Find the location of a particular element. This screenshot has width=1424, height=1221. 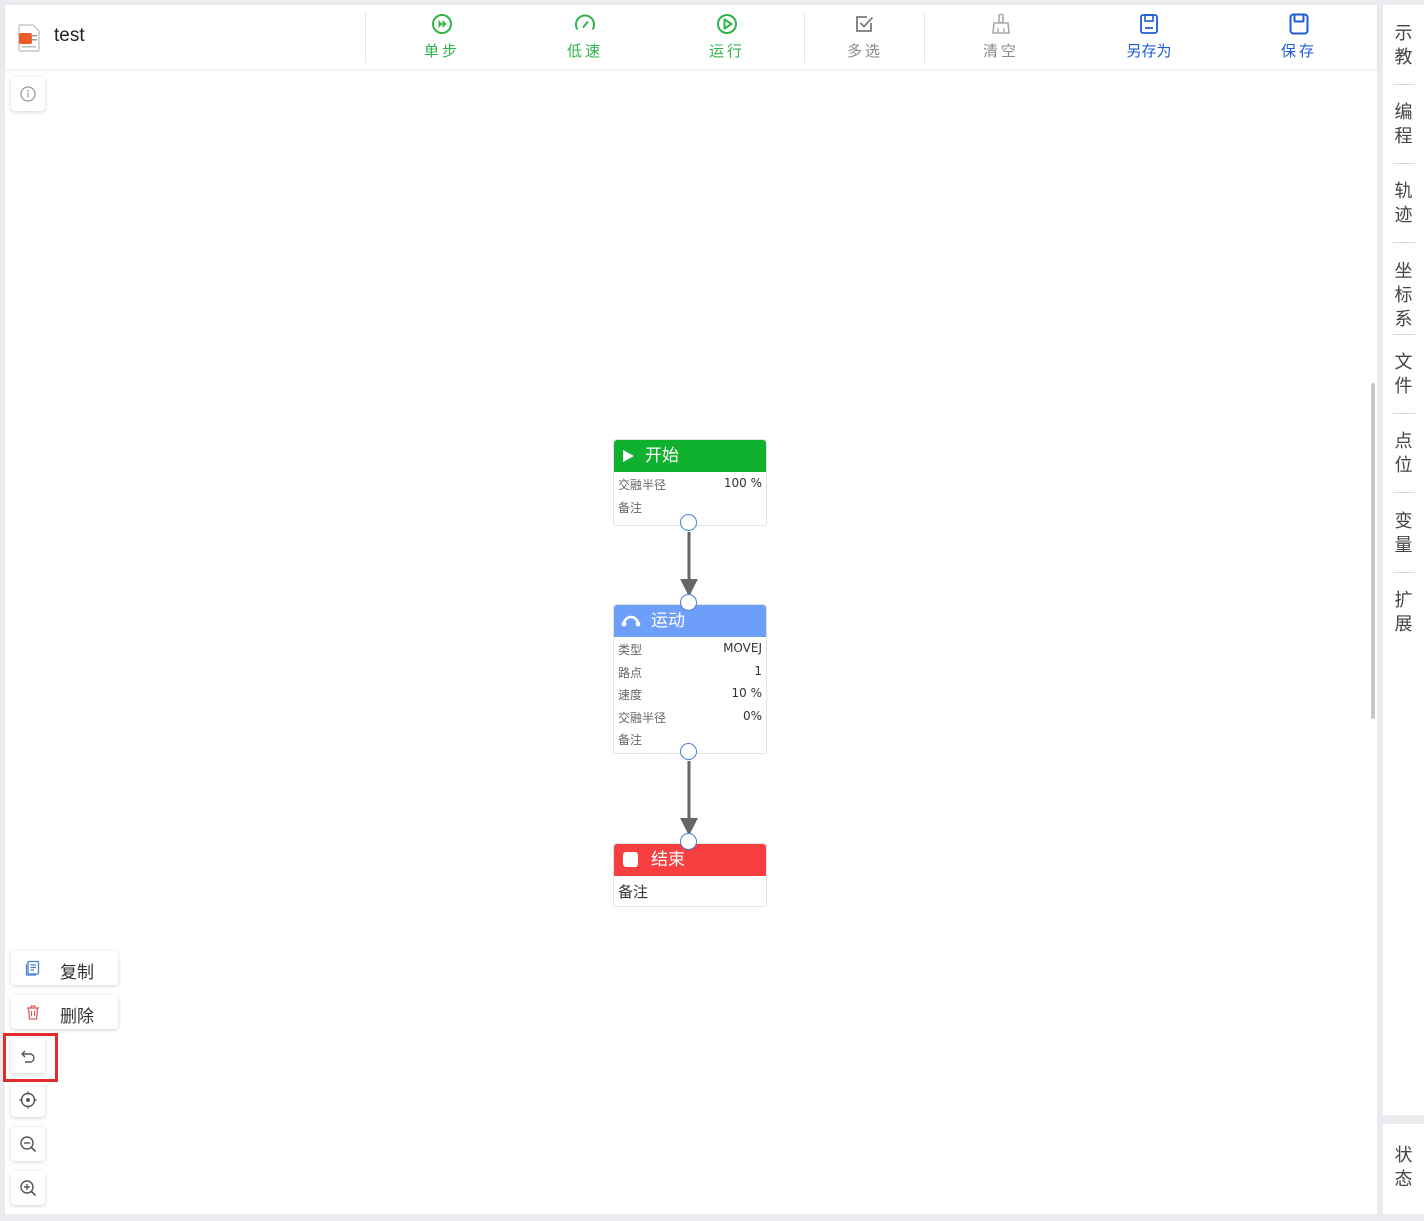

start-output-port is located at coordinates (688, 522).